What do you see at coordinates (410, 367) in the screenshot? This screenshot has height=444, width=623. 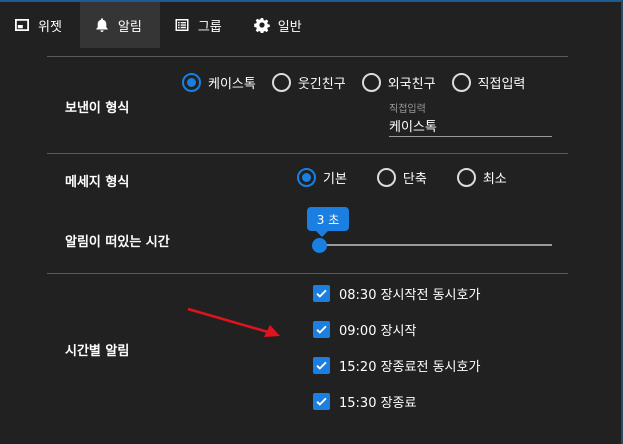 I see `checkbox-label: 15:20 장종료전 동시호가` at bounding box center [410, 367].